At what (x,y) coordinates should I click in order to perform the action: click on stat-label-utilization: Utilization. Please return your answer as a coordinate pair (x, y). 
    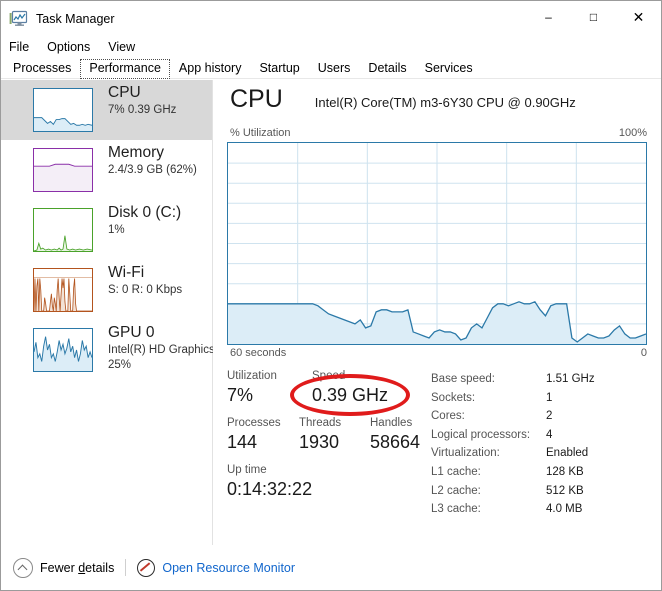
    Looking at the image, I should click on (252, 376).